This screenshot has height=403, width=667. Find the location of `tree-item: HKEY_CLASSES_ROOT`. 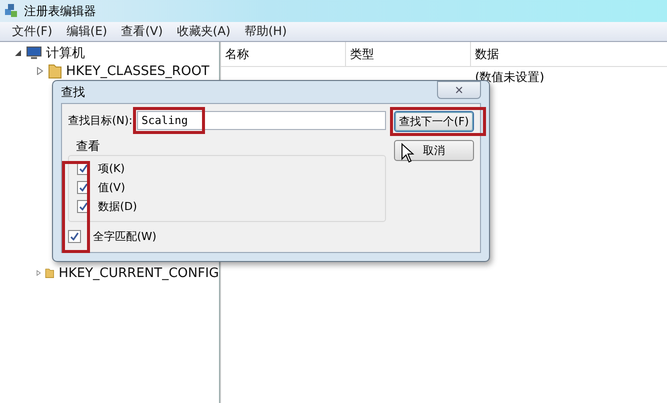

tree-item: HKEY_CLASSES_ROOT is located at coordinates (138, 71).